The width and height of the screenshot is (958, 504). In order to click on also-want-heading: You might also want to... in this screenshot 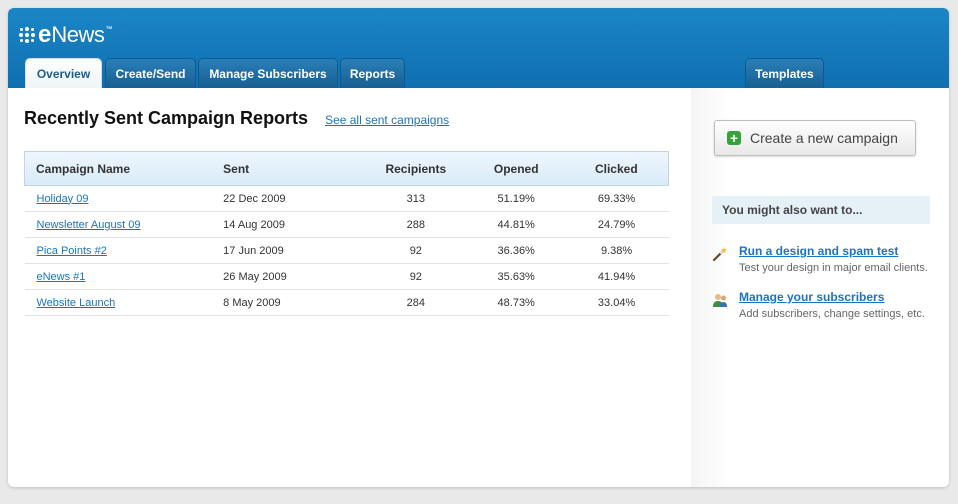, I will do `click(821, 210)`.